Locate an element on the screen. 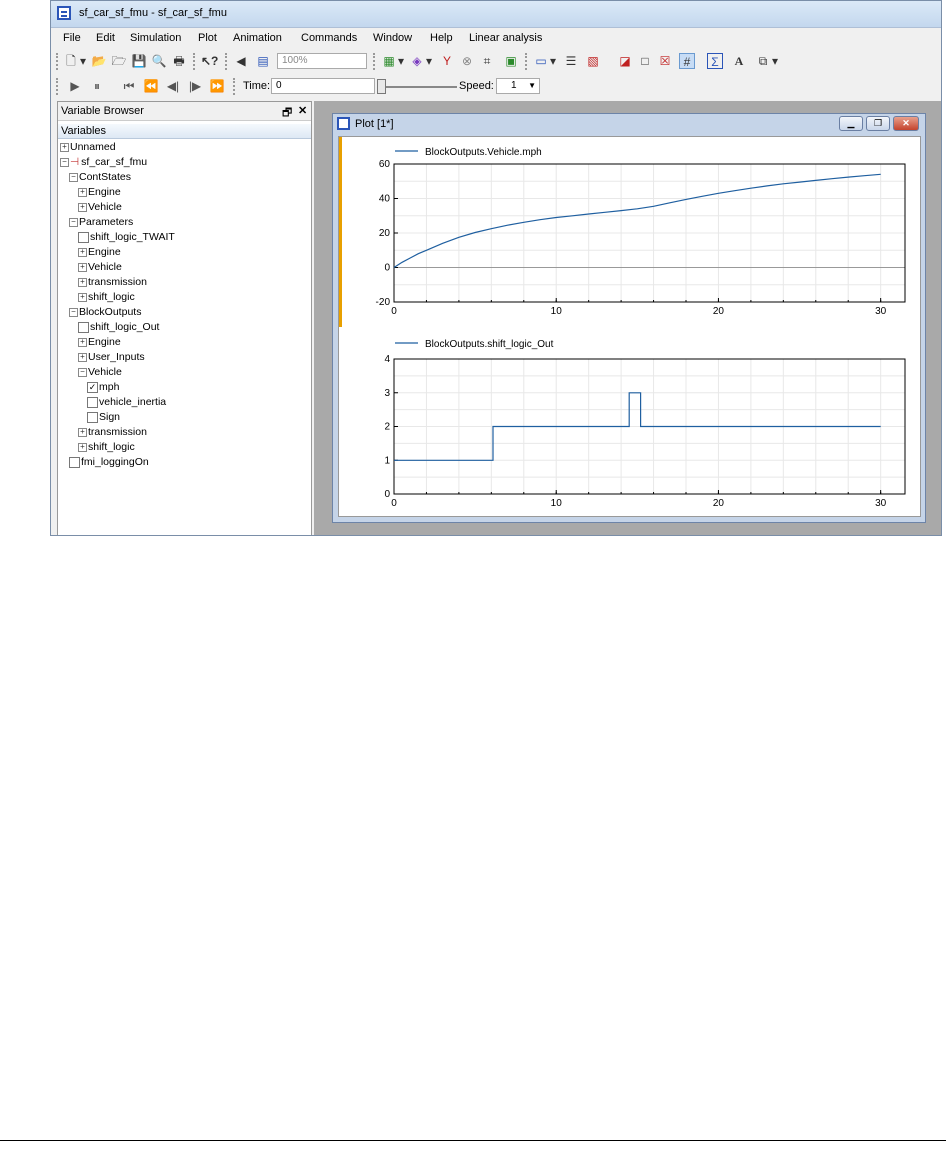 This screenshot has width=946, height=1149. help-icon: ↖? is located at coordinates (209, 61).